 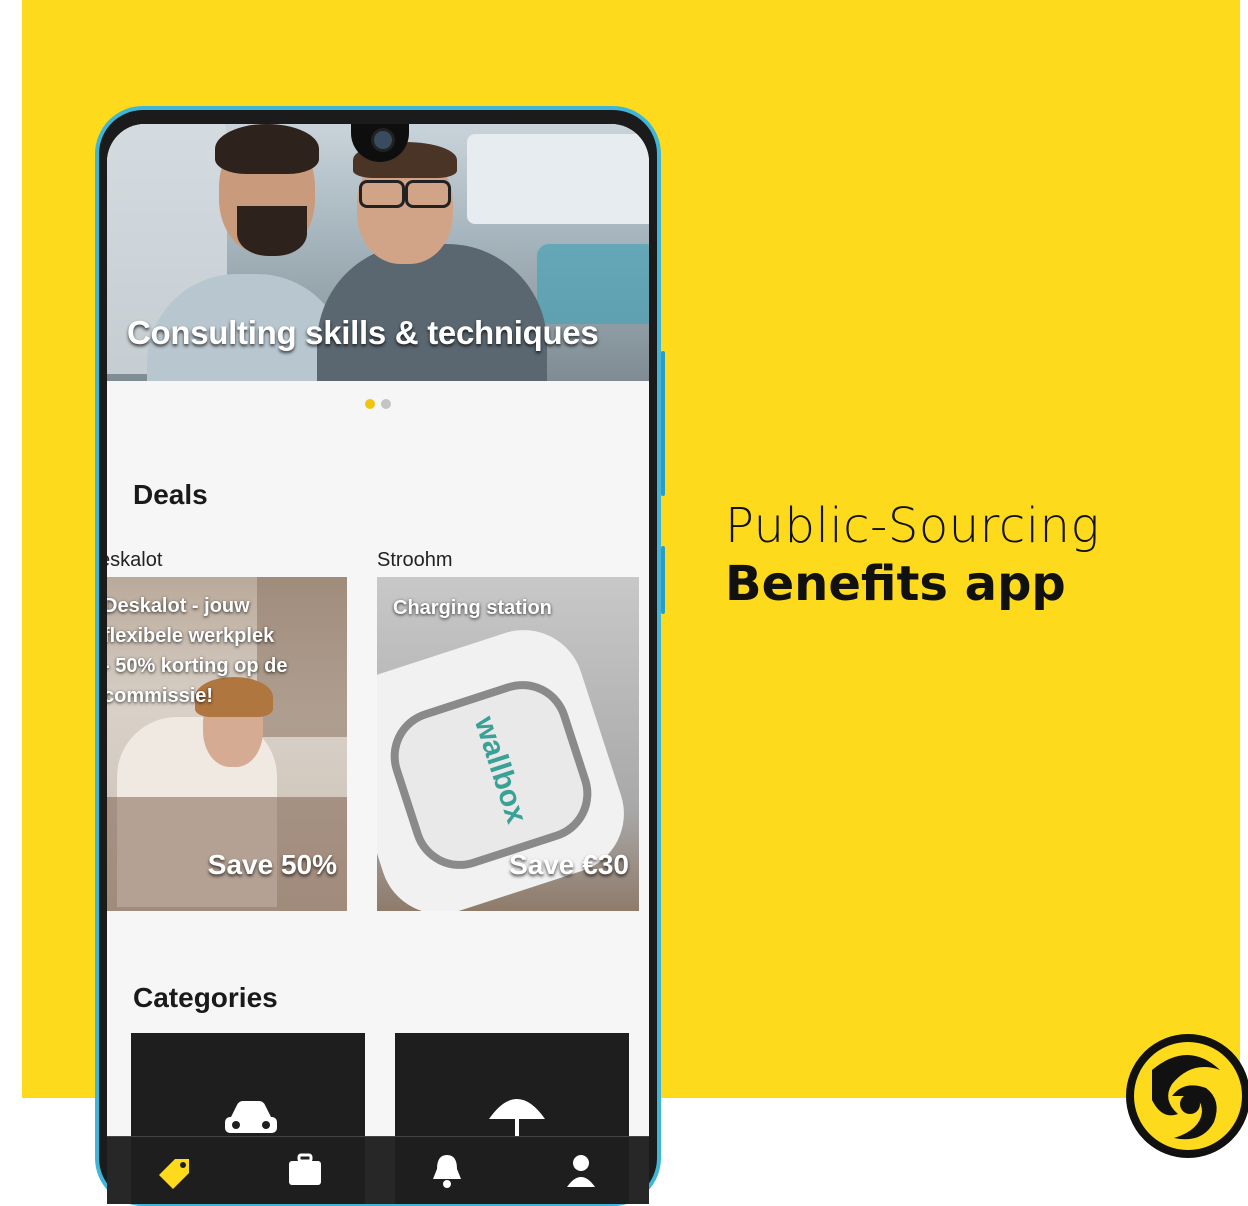 What do you see at coordinates (663, 580) in the screenshot?
I see `power-button` at bounding box center [663, 580].